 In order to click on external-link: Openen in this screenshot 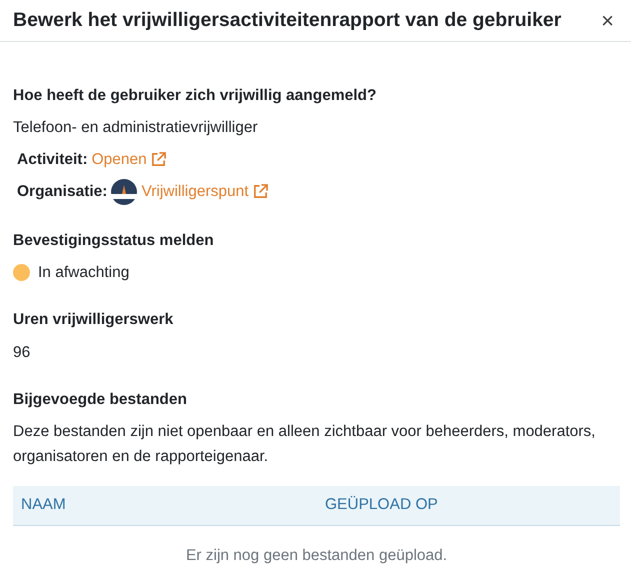, I will do `click(129, 159)`.